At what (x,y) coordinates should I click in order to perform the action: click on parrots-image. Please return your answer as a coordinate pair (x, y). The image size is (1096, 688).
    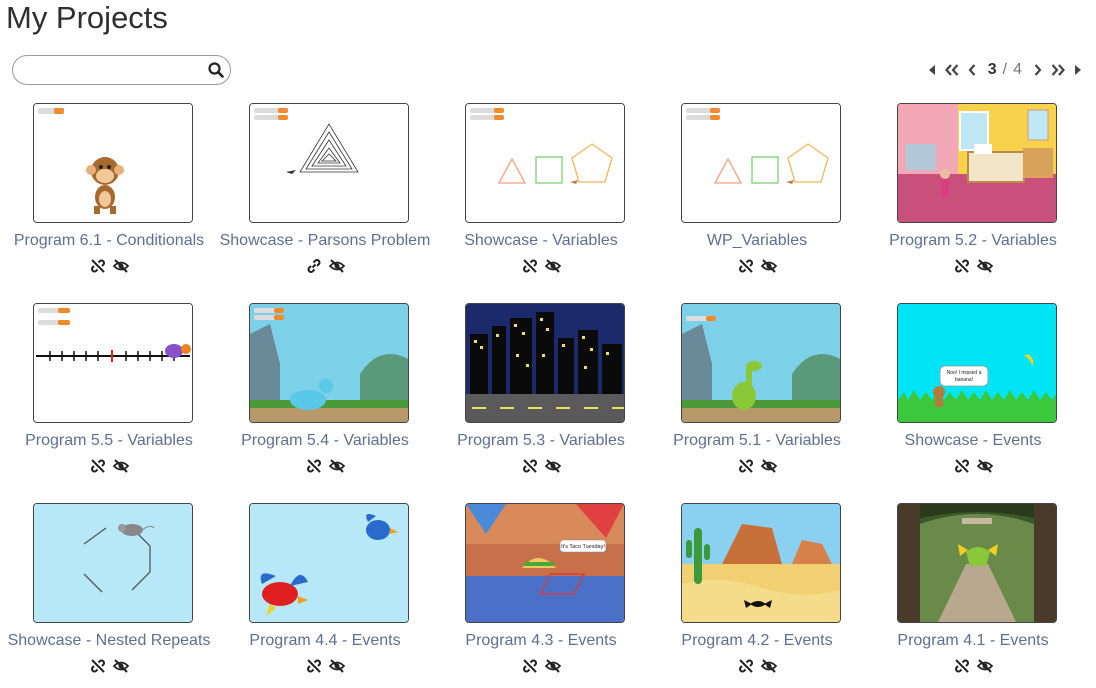
    Looking at the image, I should click on (329, 563).